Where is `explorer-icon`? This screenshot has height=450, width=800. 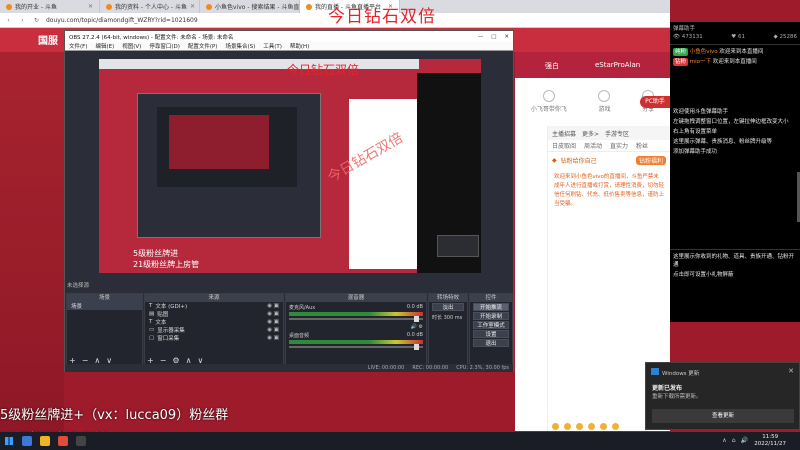
explorer-icon is located at coordinates (45, 441).